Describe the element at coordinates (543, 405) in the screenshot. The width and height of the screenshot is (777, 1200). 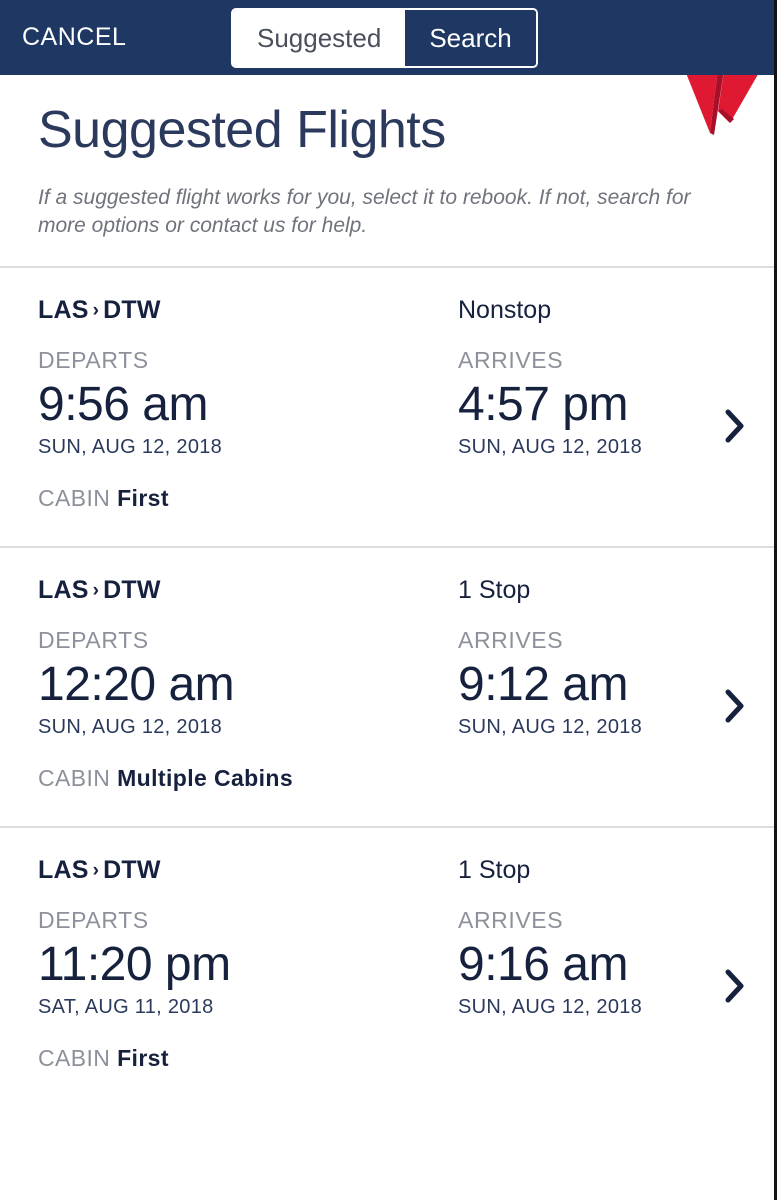
I see `arrival-time: 4:57 pm` at that location.